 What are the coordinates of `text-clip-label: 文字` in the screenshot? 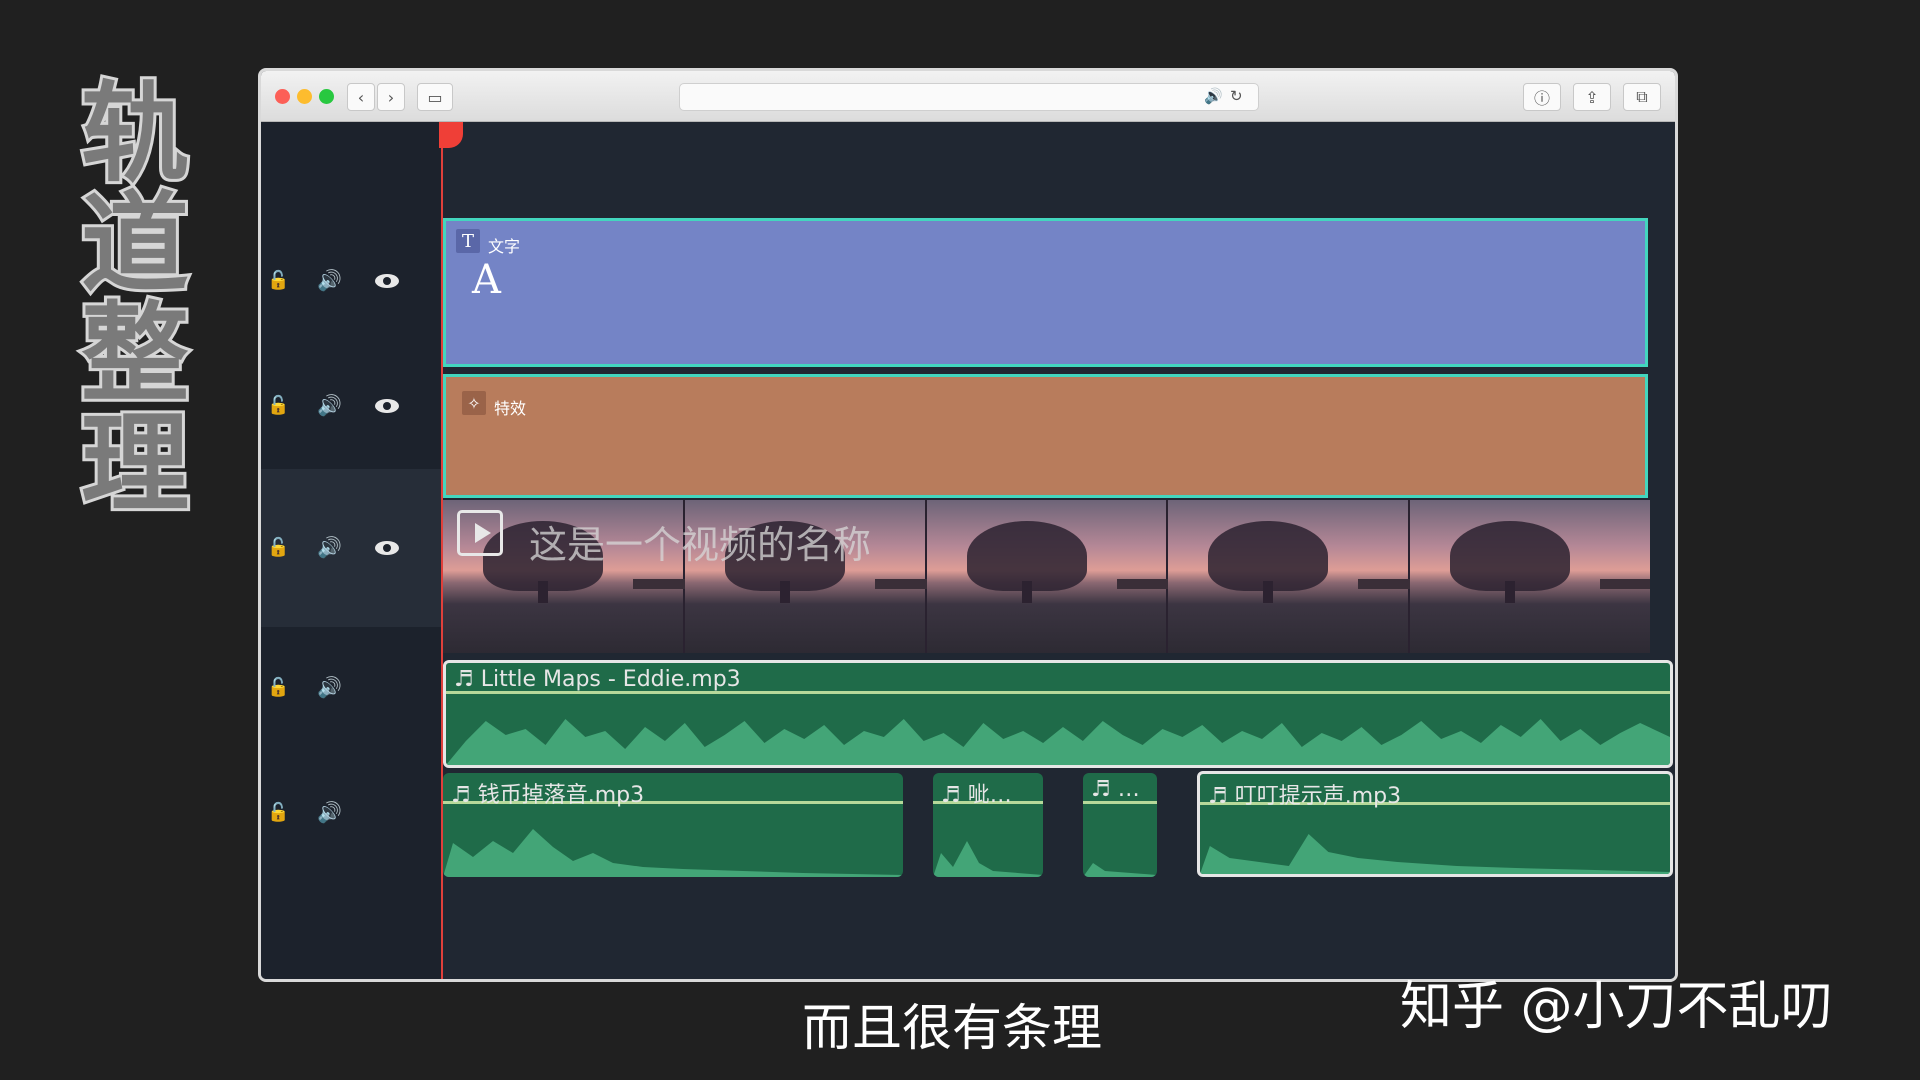 It's located at (504, 246).